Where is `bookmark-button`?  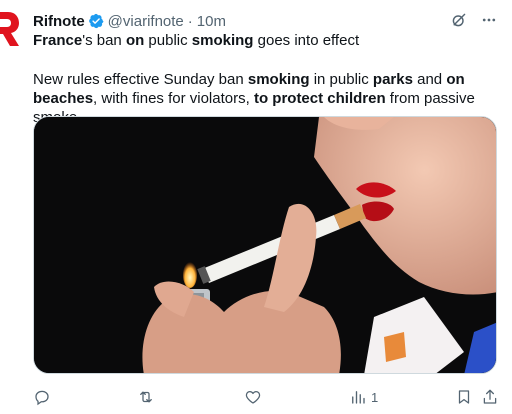
bookmark-button is located at coordinates (464, 397).